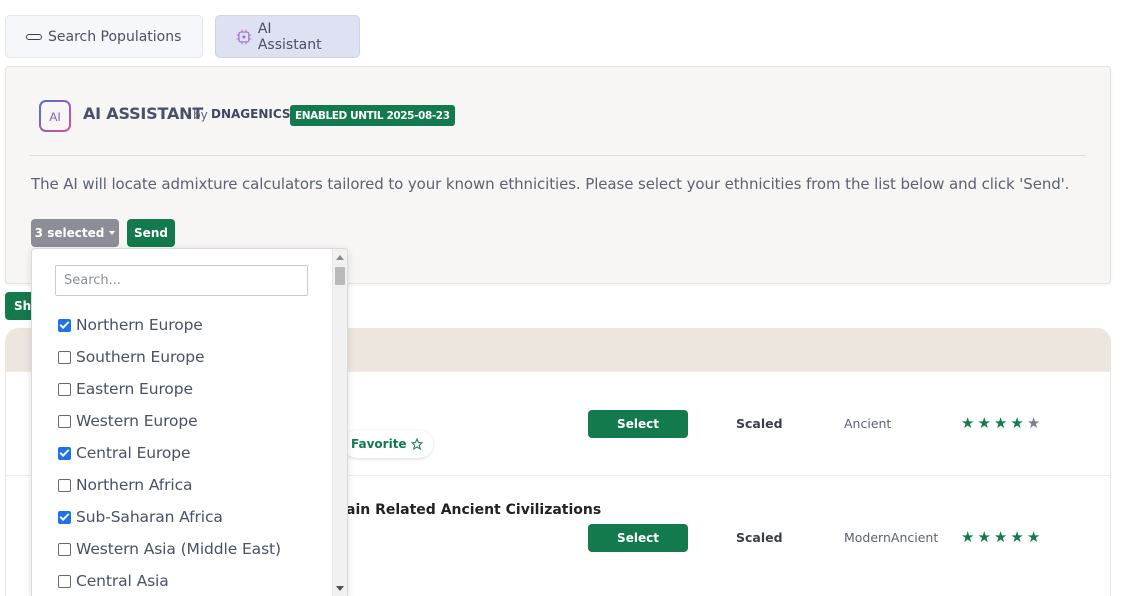  What do you see at coordinates (178, 549) in the screenshot?
I see `option-label: Western Asia (Middle East)` at bounding box center [178, 549].